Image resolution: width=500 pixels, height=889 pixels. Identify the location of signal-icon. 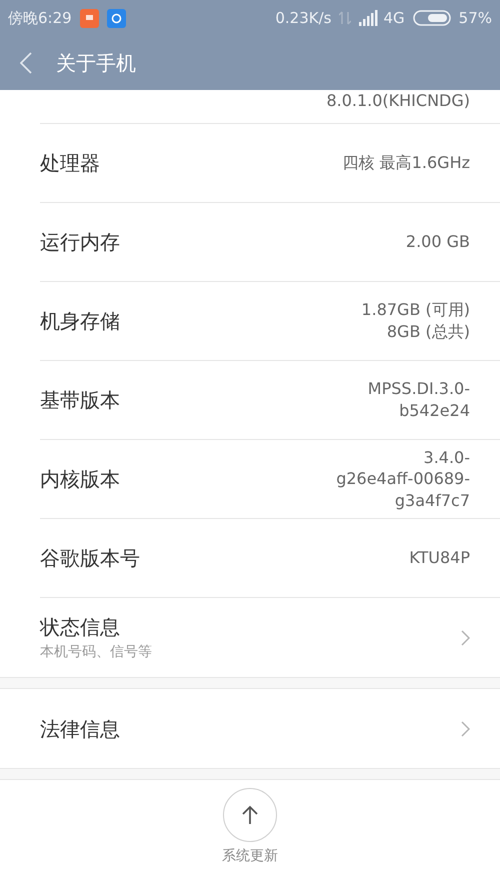
(369, 18).